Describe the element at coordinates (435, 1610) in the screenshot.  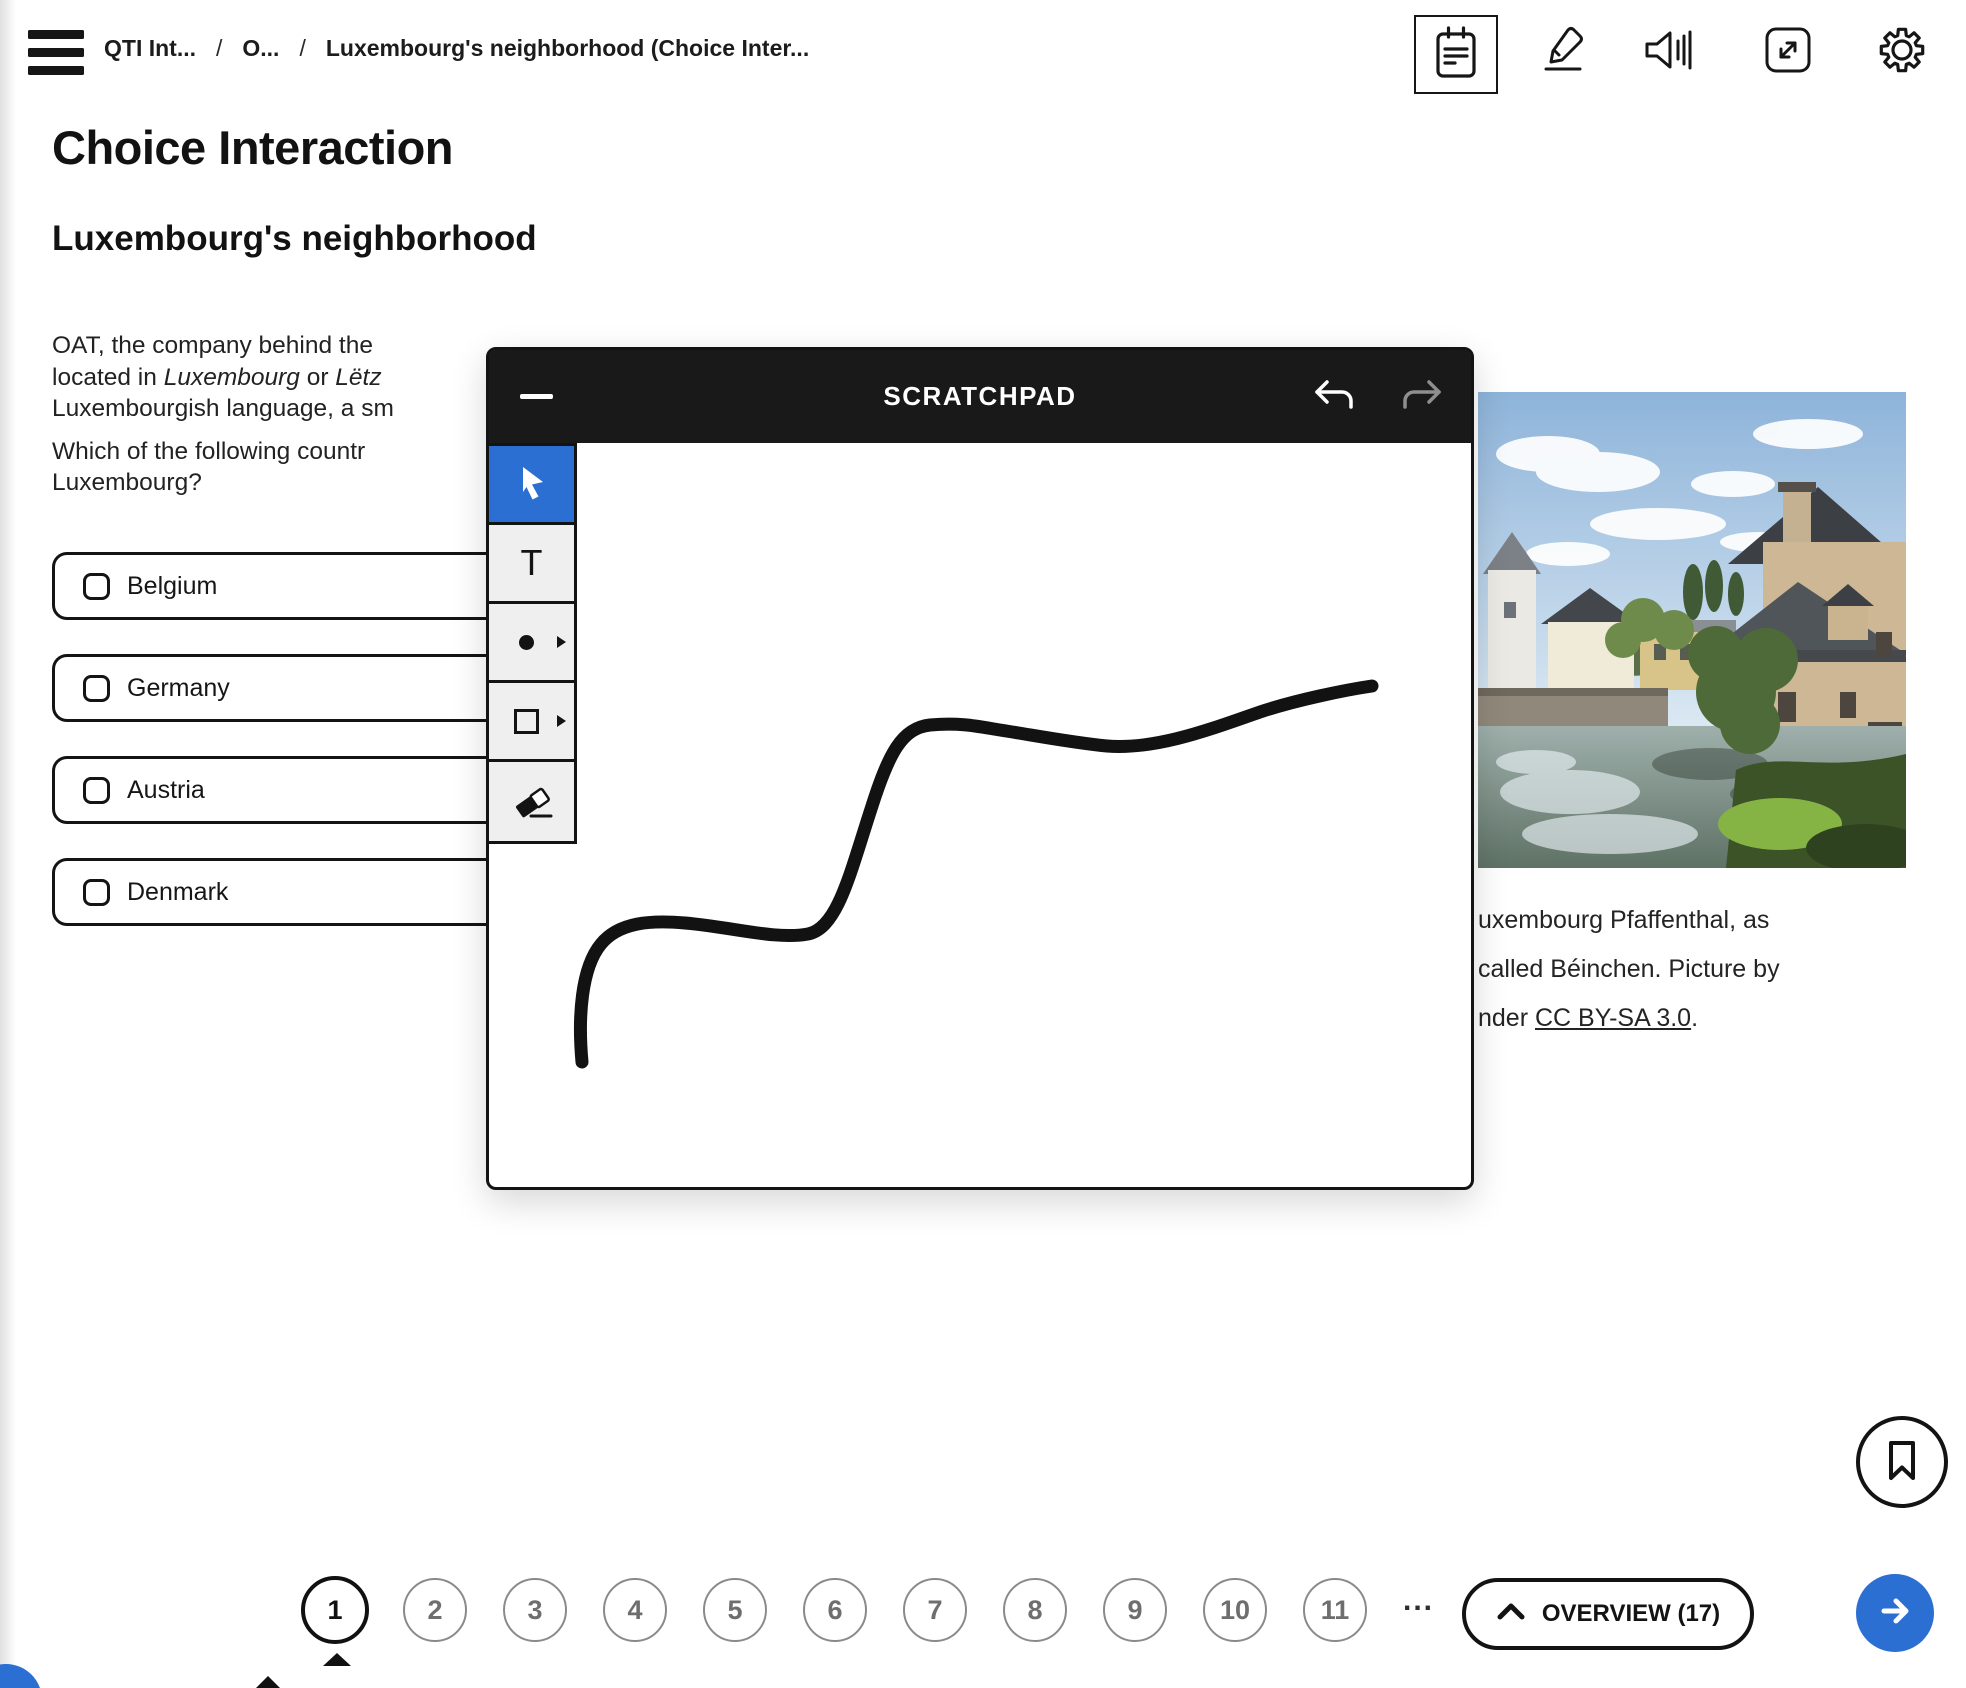
I see `page-button-2: 2` at that location.